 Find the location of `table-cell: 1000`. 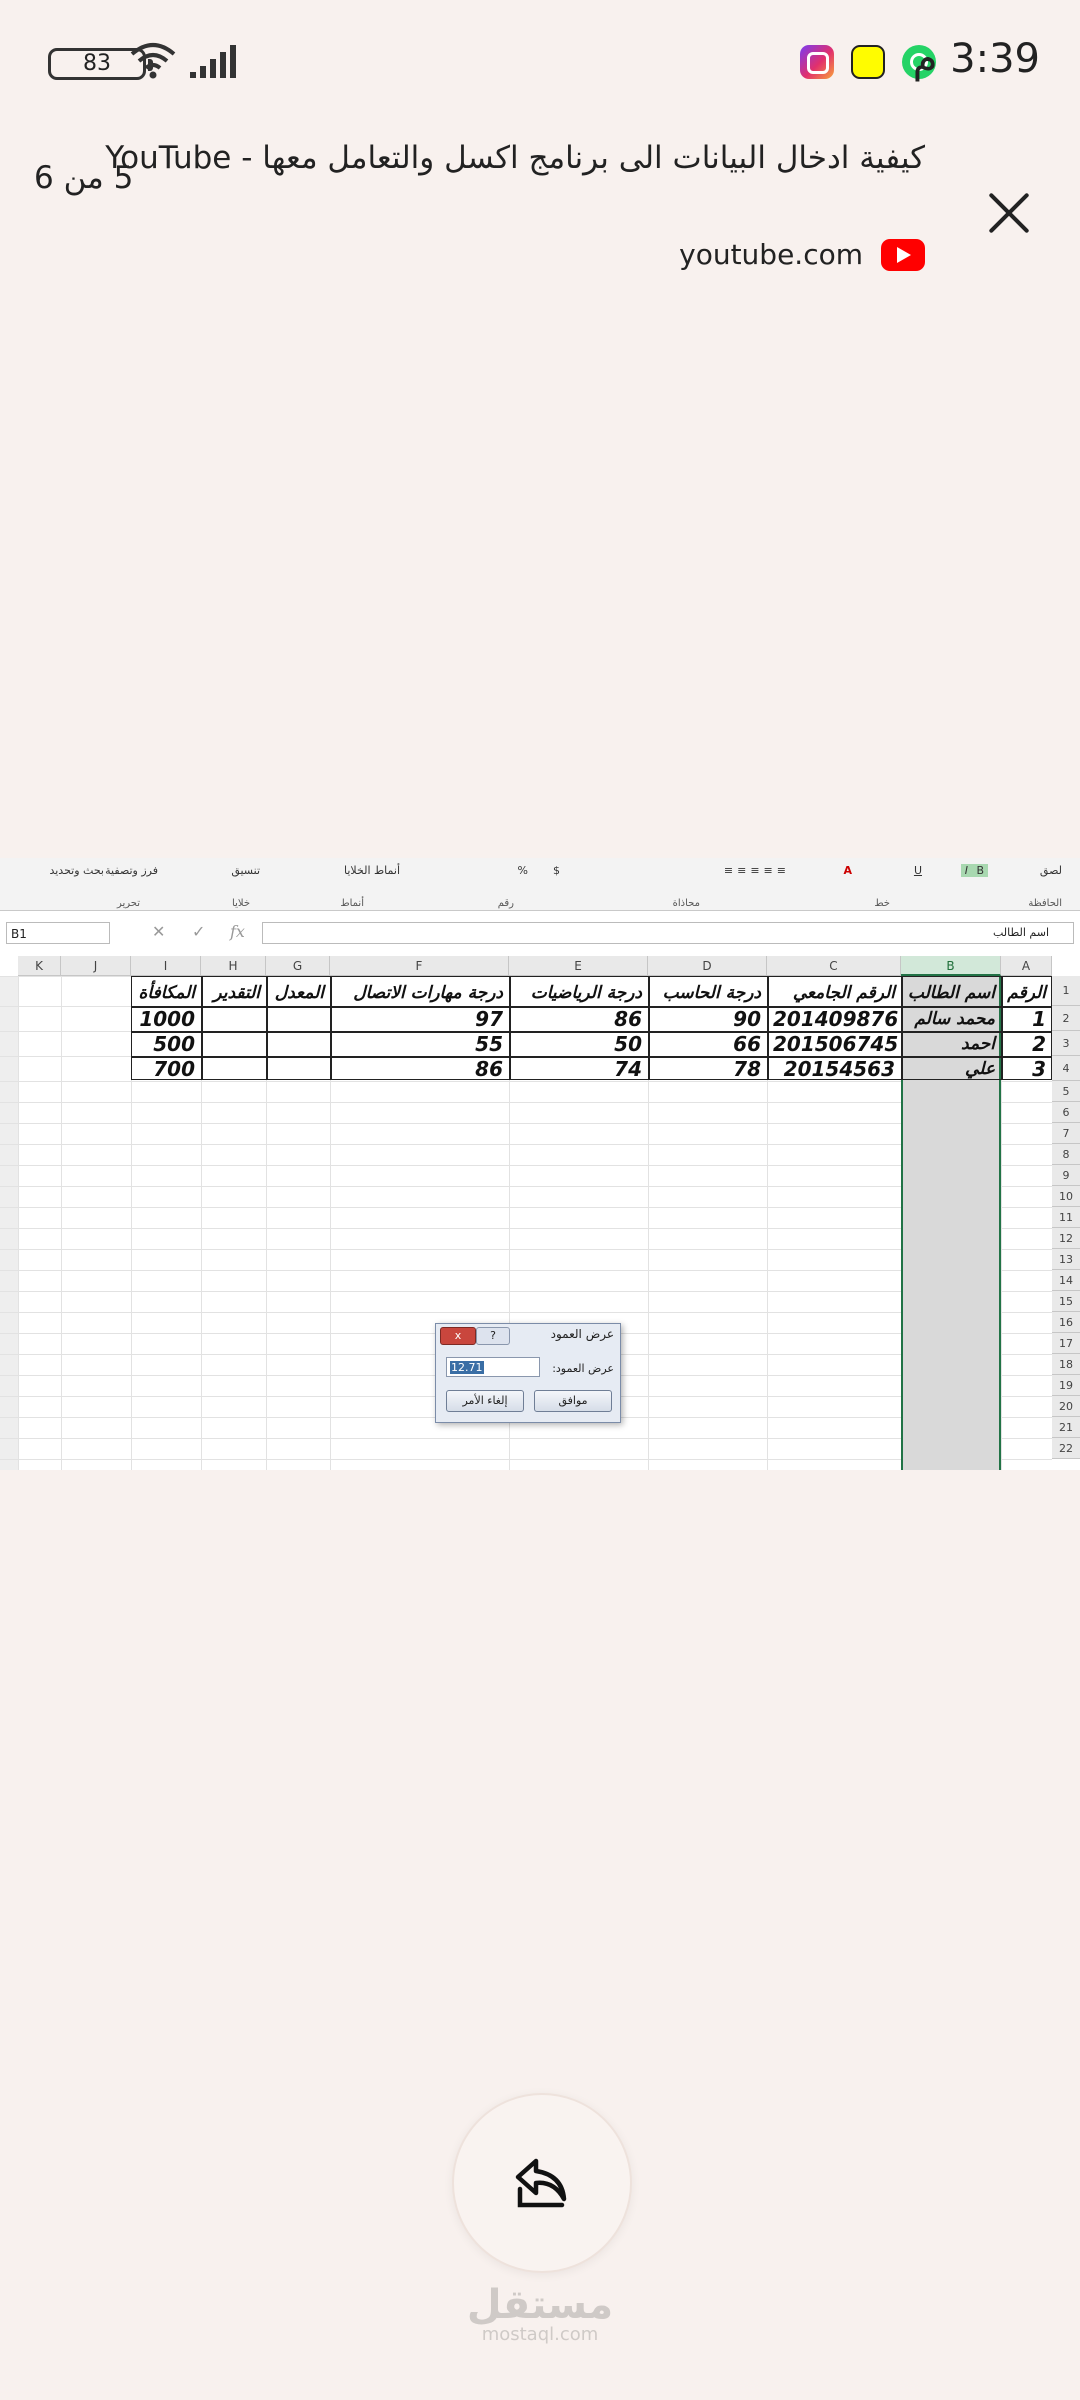

table-cell: 1000 is located at coordinates (167, 1019).